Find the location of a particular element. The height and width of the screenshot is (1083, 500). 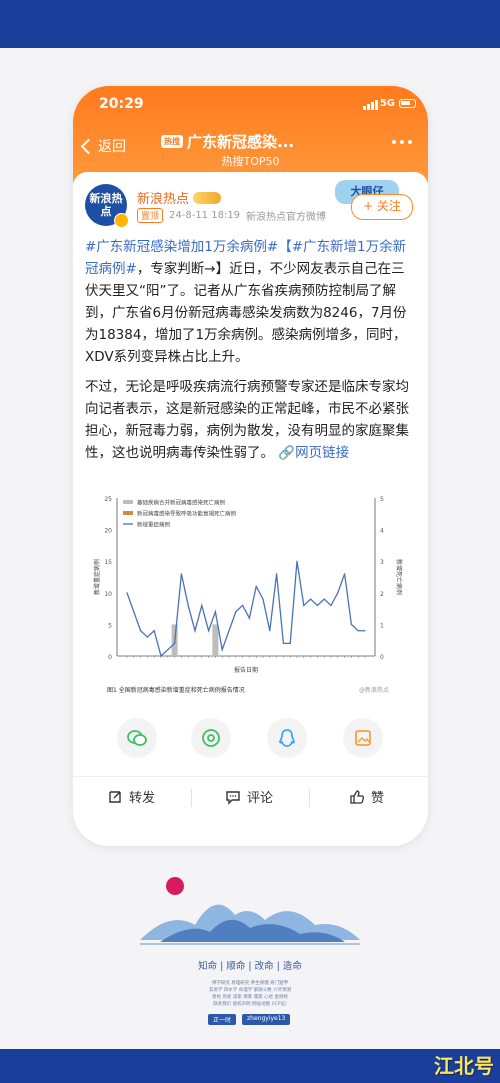

comment-icon is located at coordinates (233, 797).